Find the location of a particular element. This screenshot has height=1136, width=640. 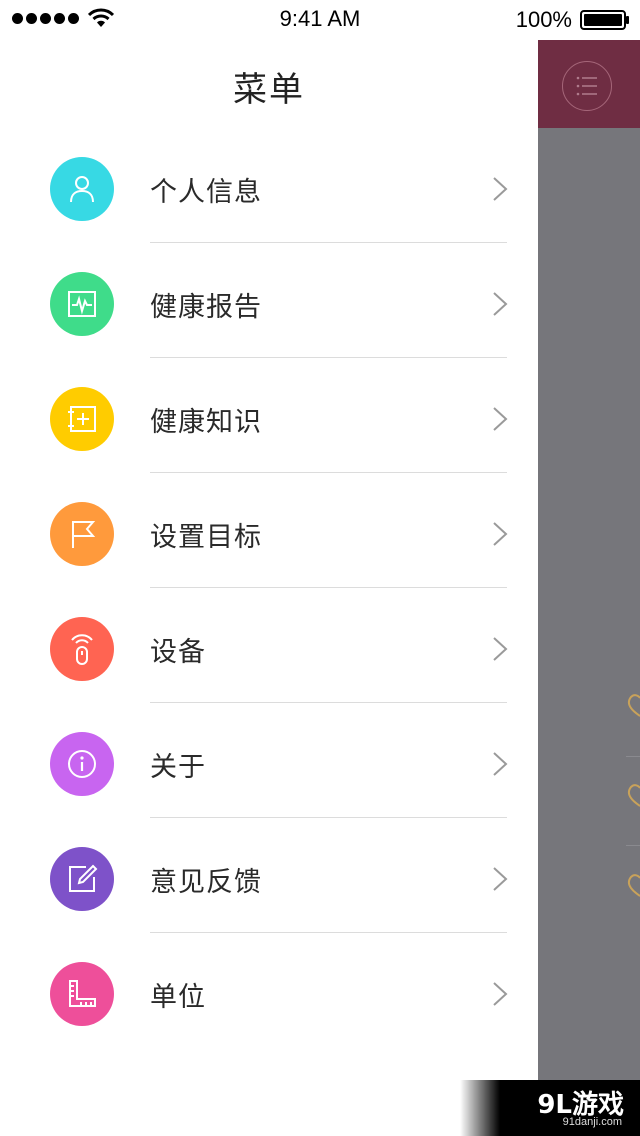

heartbeat-monitor-icon is located at coordinates (82, 304).